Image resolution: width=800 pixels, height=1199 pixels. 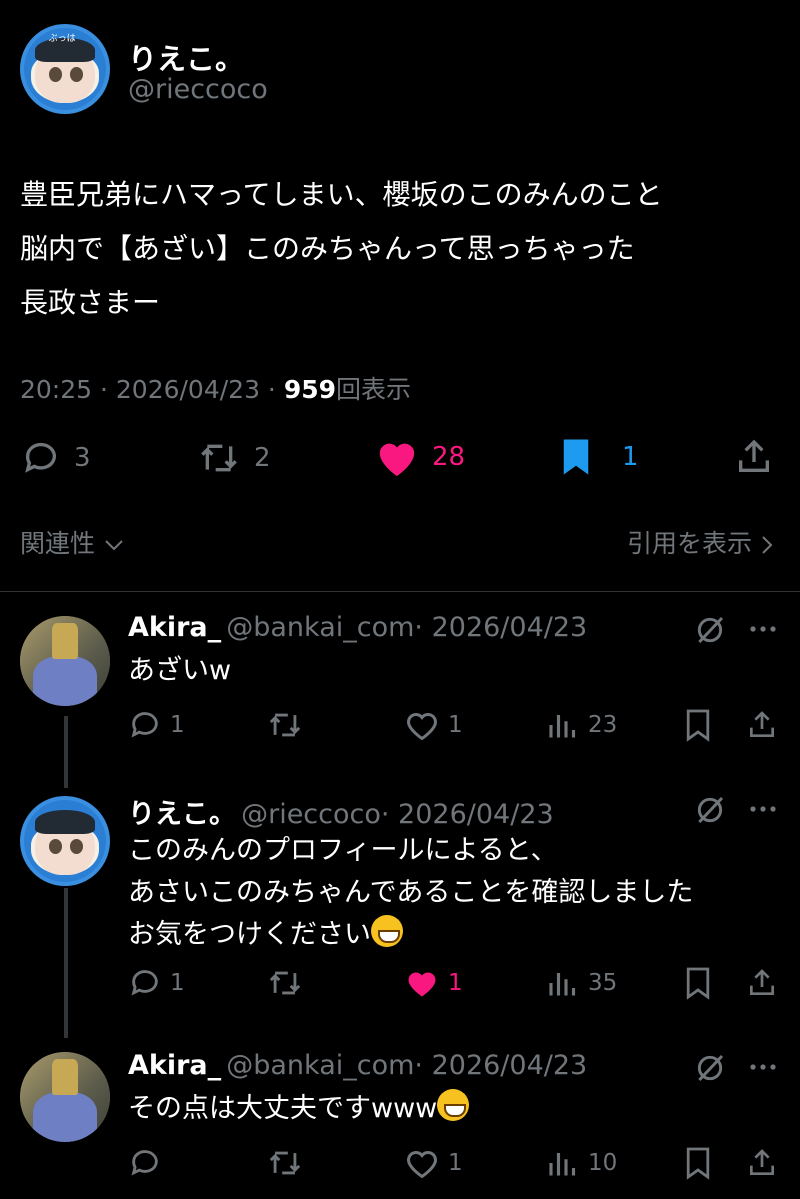 I want to click on retweet-count: 2, so click(x=262, y=458).